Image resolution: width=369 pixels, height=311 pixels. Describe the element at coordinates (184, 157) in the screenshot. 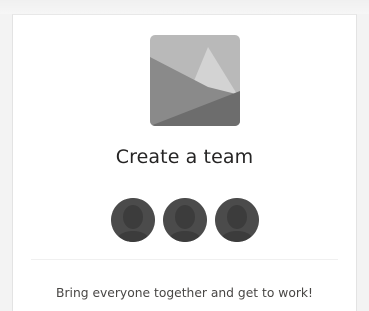

I see `card-title: Create a team` at that location.